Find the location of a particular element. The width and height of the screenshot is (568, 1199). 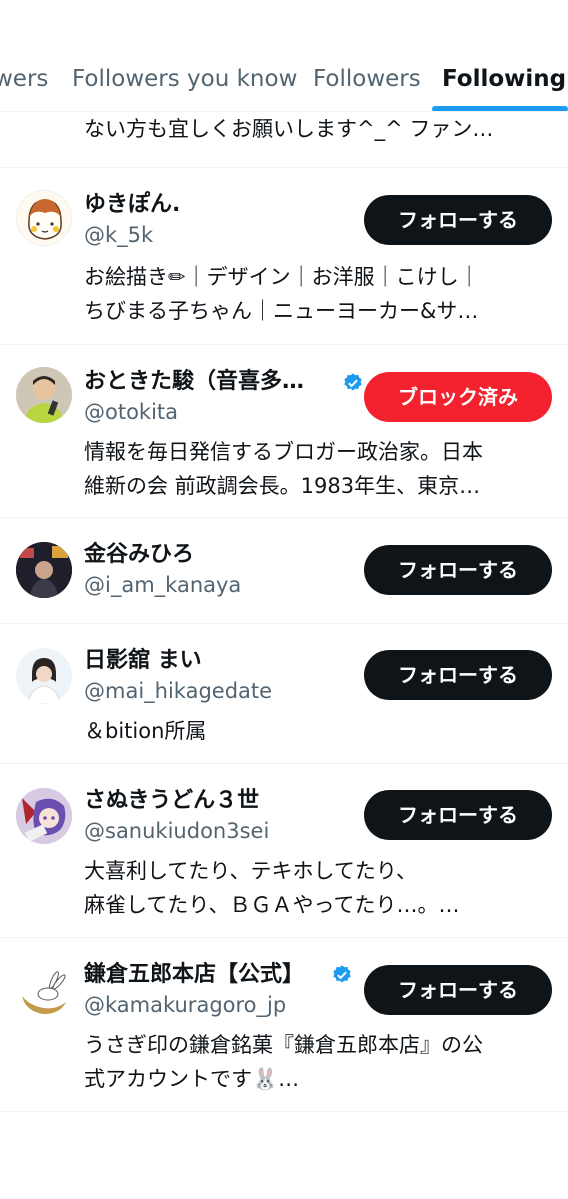

user-handle: @sanukiudon3sei is located at coordinates (176, 831).